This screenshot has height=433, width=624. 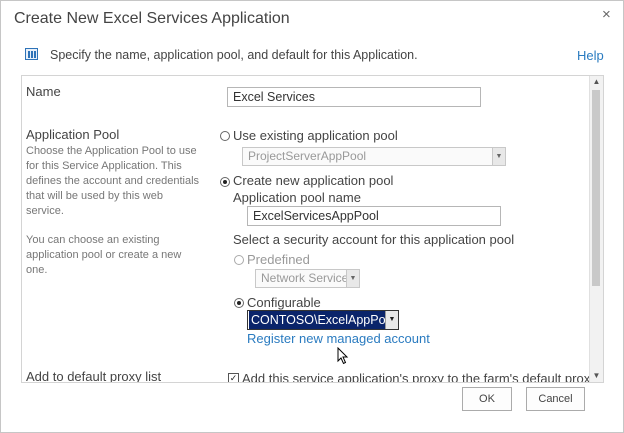 I want to click on scrollbar-thumb, so click(x=596, y=188).